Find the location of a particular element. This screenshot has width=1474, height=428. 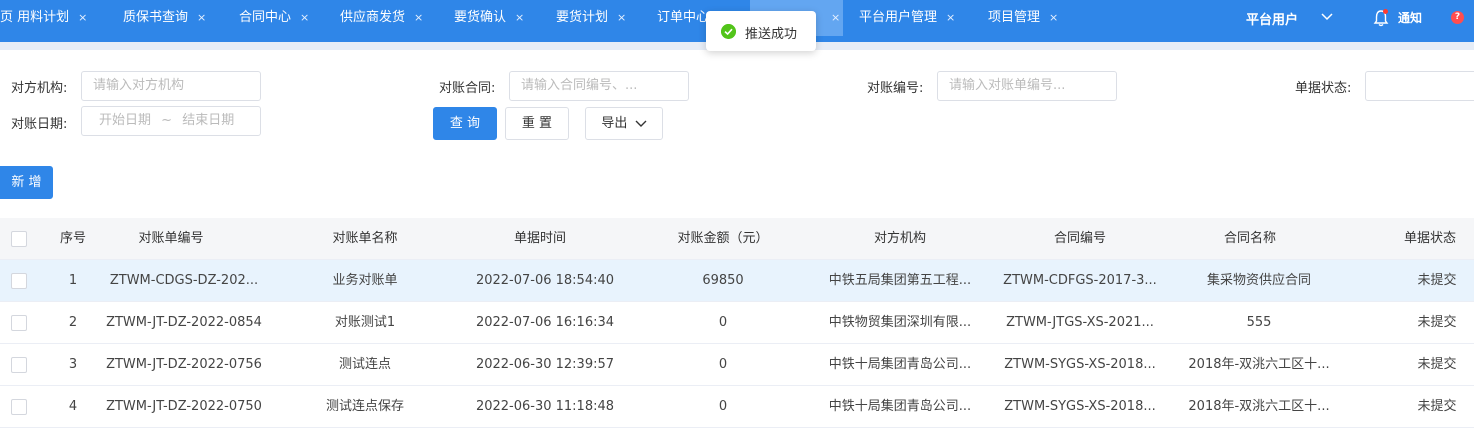

export-label: 导出 is located at coordinates (614, 123).